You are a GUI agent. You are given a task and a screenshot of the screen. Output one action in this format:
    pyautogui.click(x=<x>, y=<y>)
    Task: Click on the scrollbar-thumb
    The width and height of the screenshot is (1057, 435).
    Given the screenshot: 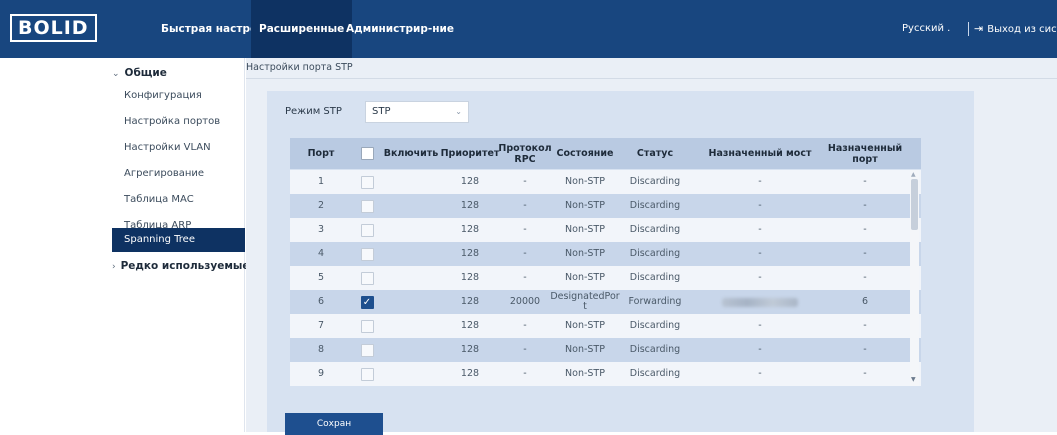 What is the action you would take?
    pyautogui.click(x=914, y=204)
    